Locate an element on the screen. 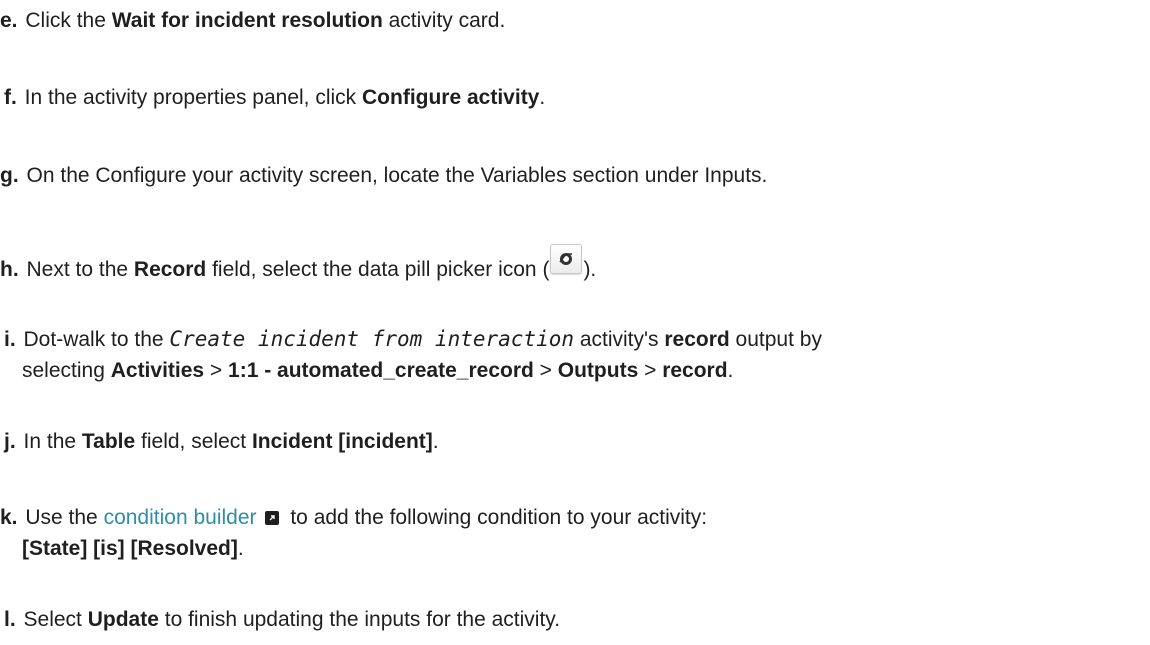  ui-term: [State] [is] [Resolved] is located at coordinates (130, 548).